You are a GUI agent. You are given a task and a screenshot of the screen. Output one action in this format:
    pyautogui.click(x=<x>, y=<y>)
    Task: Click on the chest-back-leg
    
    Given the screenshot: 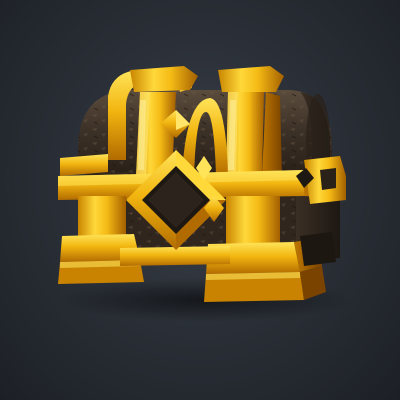 What is the action you would take?
    pyautogui.click(x=318, y=249)
    